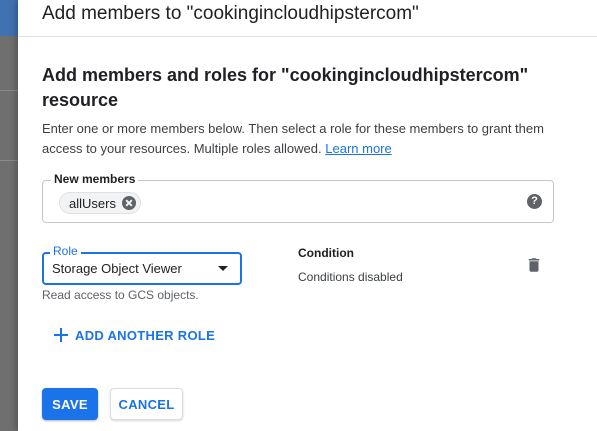 The image size is (597, 431). Describe the element at coordinates (9, 18) in the screenshot. I see `background-header` at that location.